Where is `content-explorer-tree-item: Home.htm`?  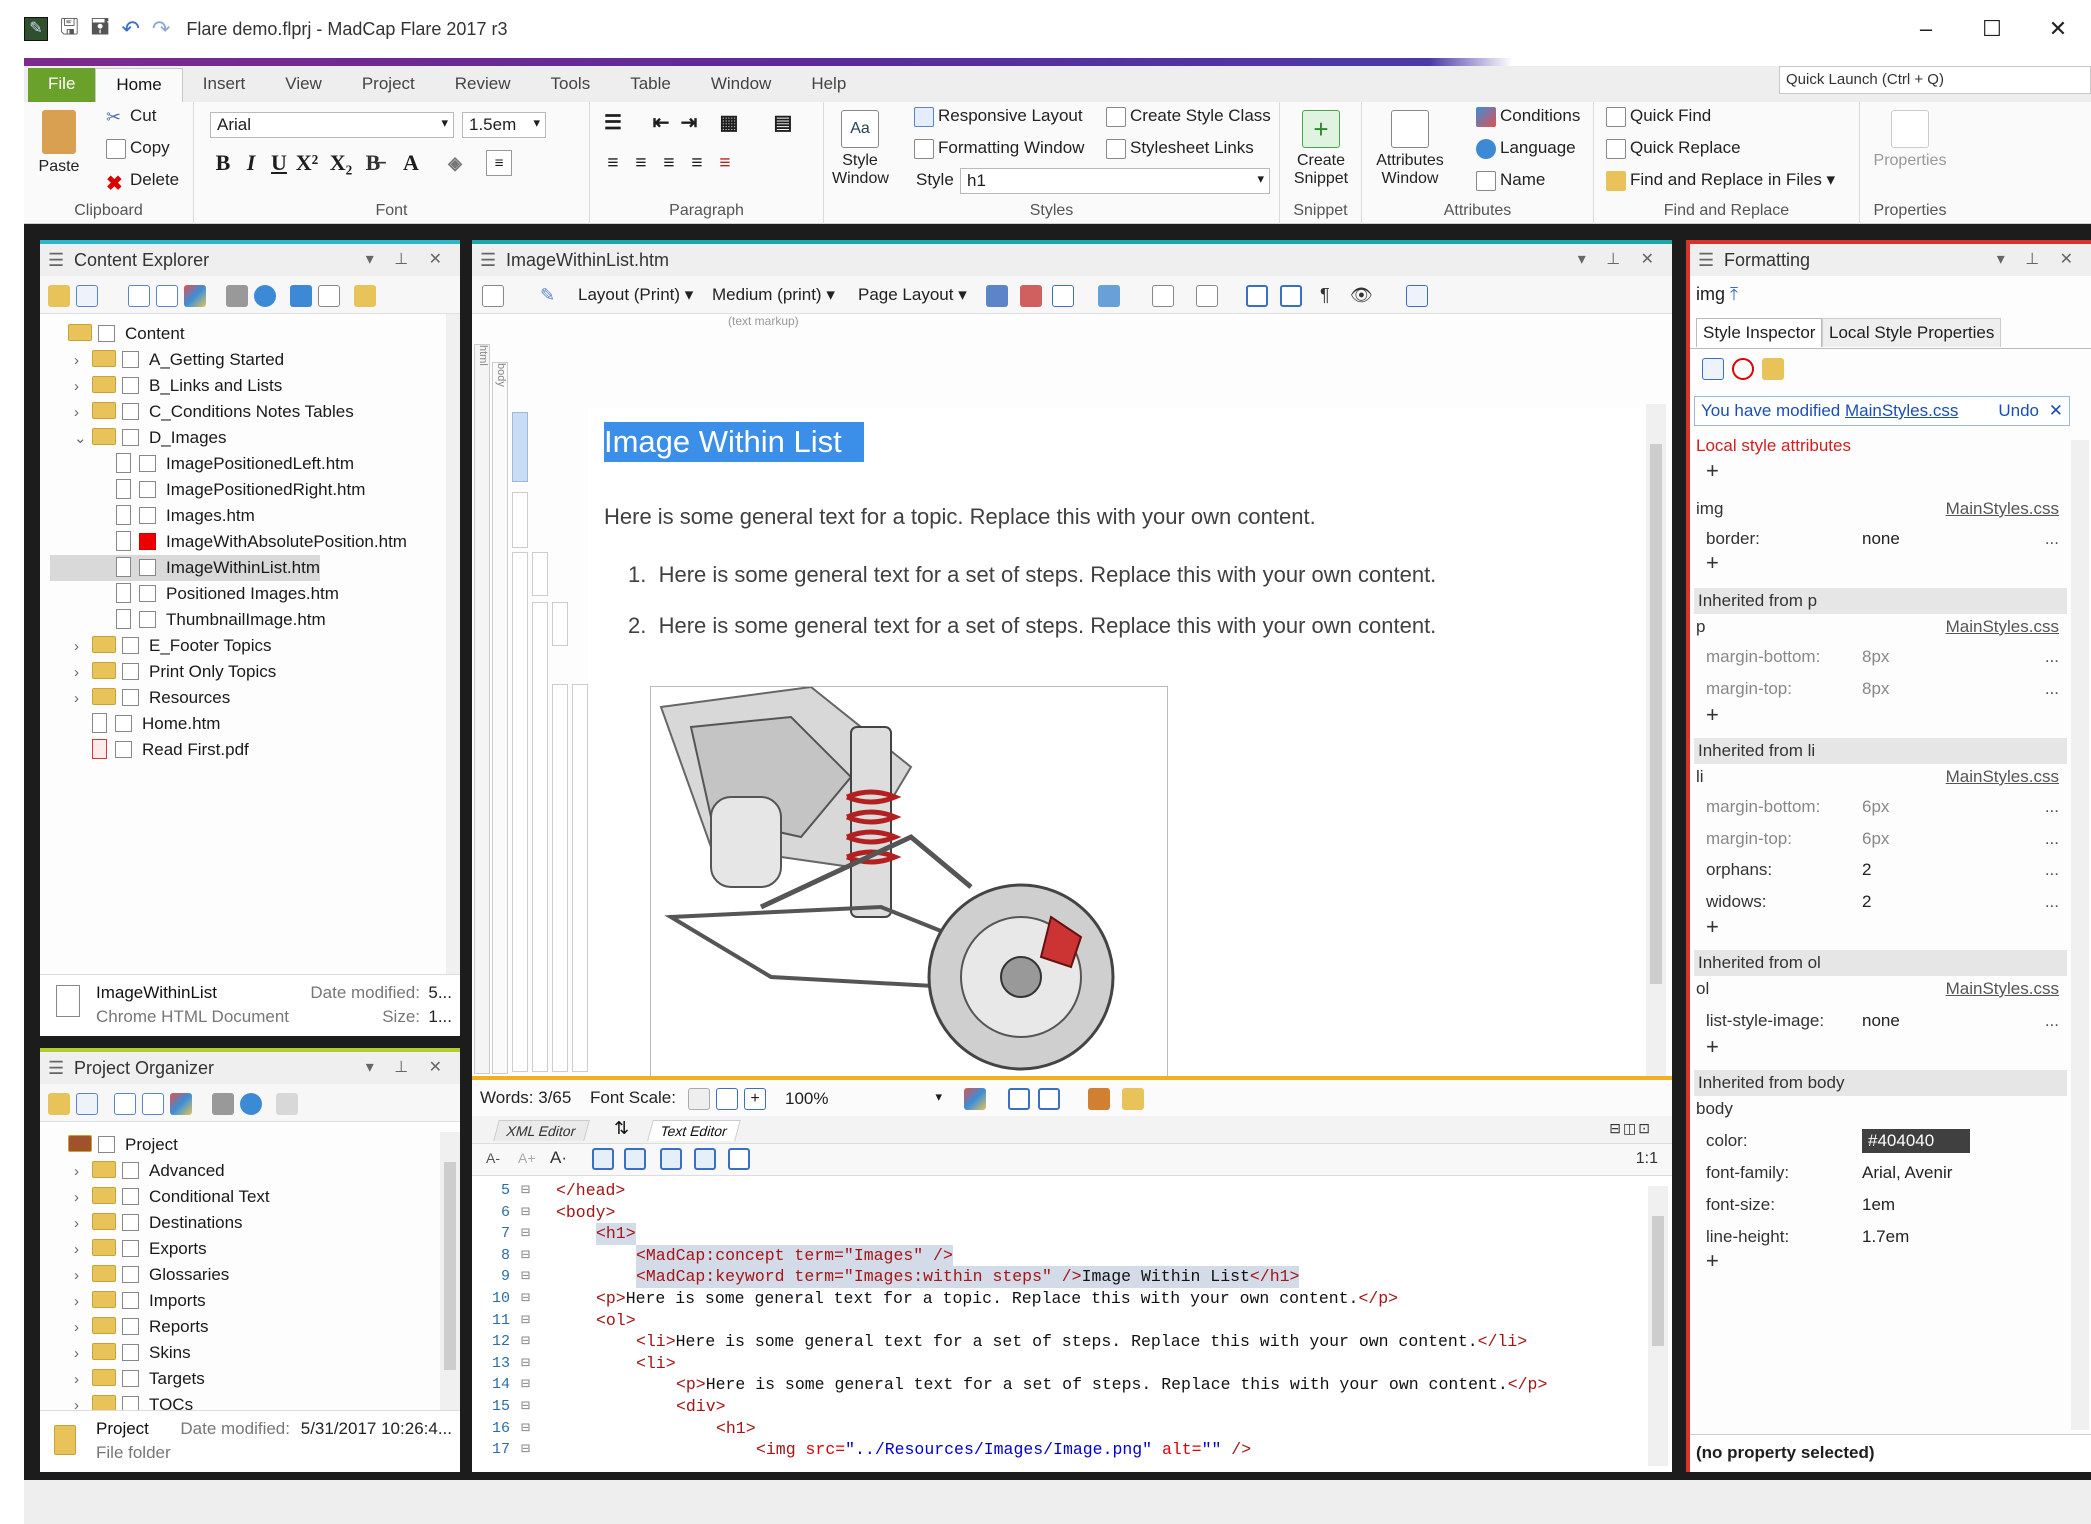
content-explorer-tree-item: Home.htm is located at coordinates (135, 724).